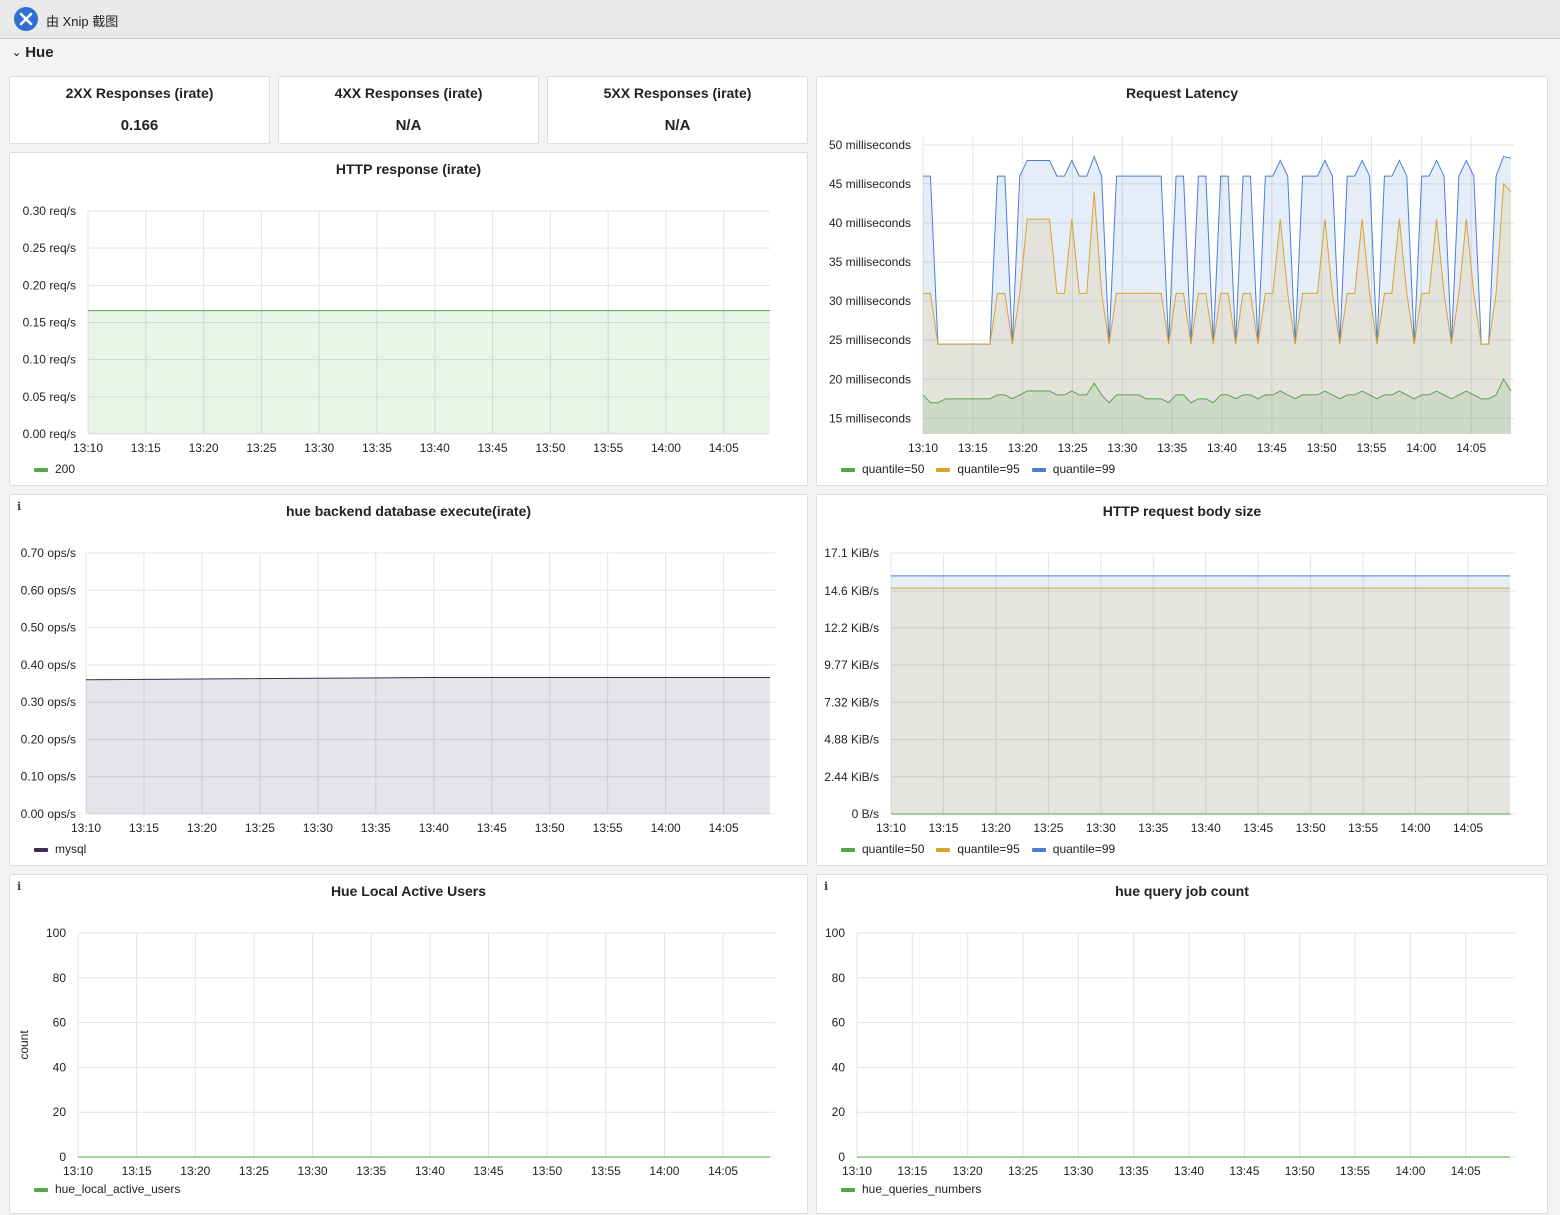 The height and width of the screenshot is (1215, 1560). What do you see at coordinates (26, 19) in the screenshot?
I see `xnip-app-icon` at bounding box center [26, 19].